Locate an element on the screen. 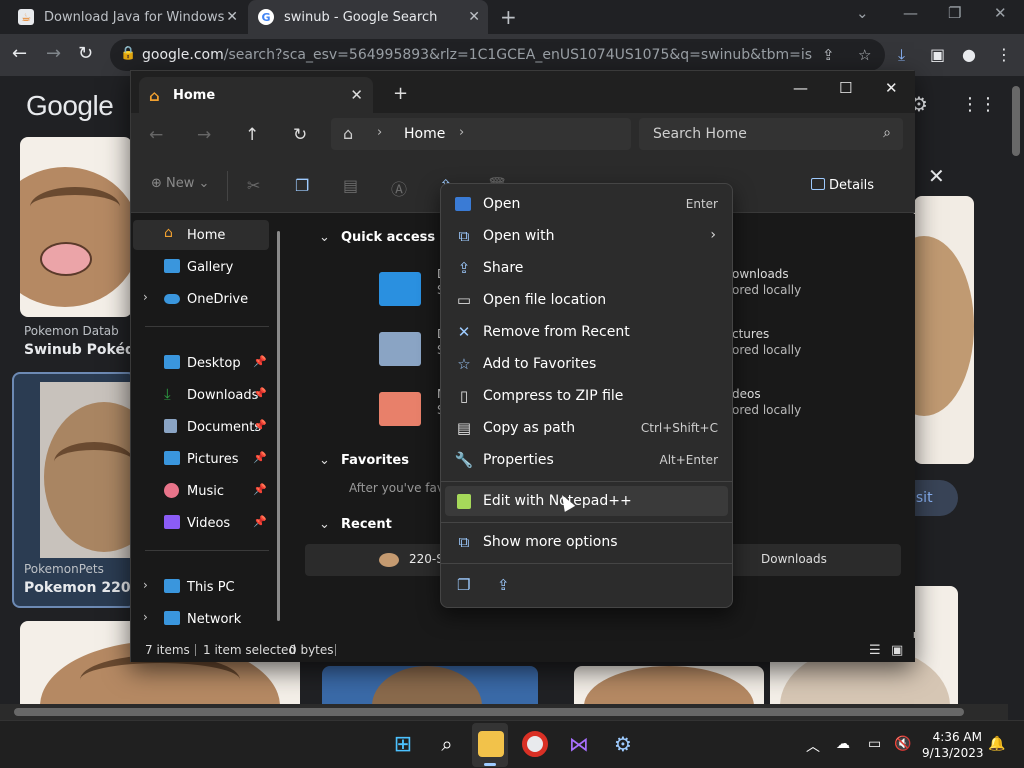 This screenshot has height=768, width=1024. breadcrumb-home: Home is located at coordinates (424, 134).